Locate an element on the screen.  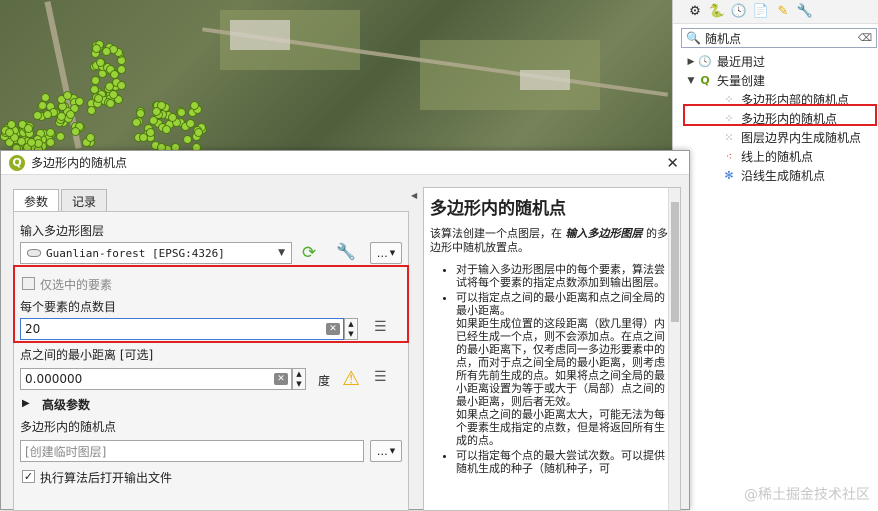
gears-icon: ⚙ is located at coordinates (695, 12).